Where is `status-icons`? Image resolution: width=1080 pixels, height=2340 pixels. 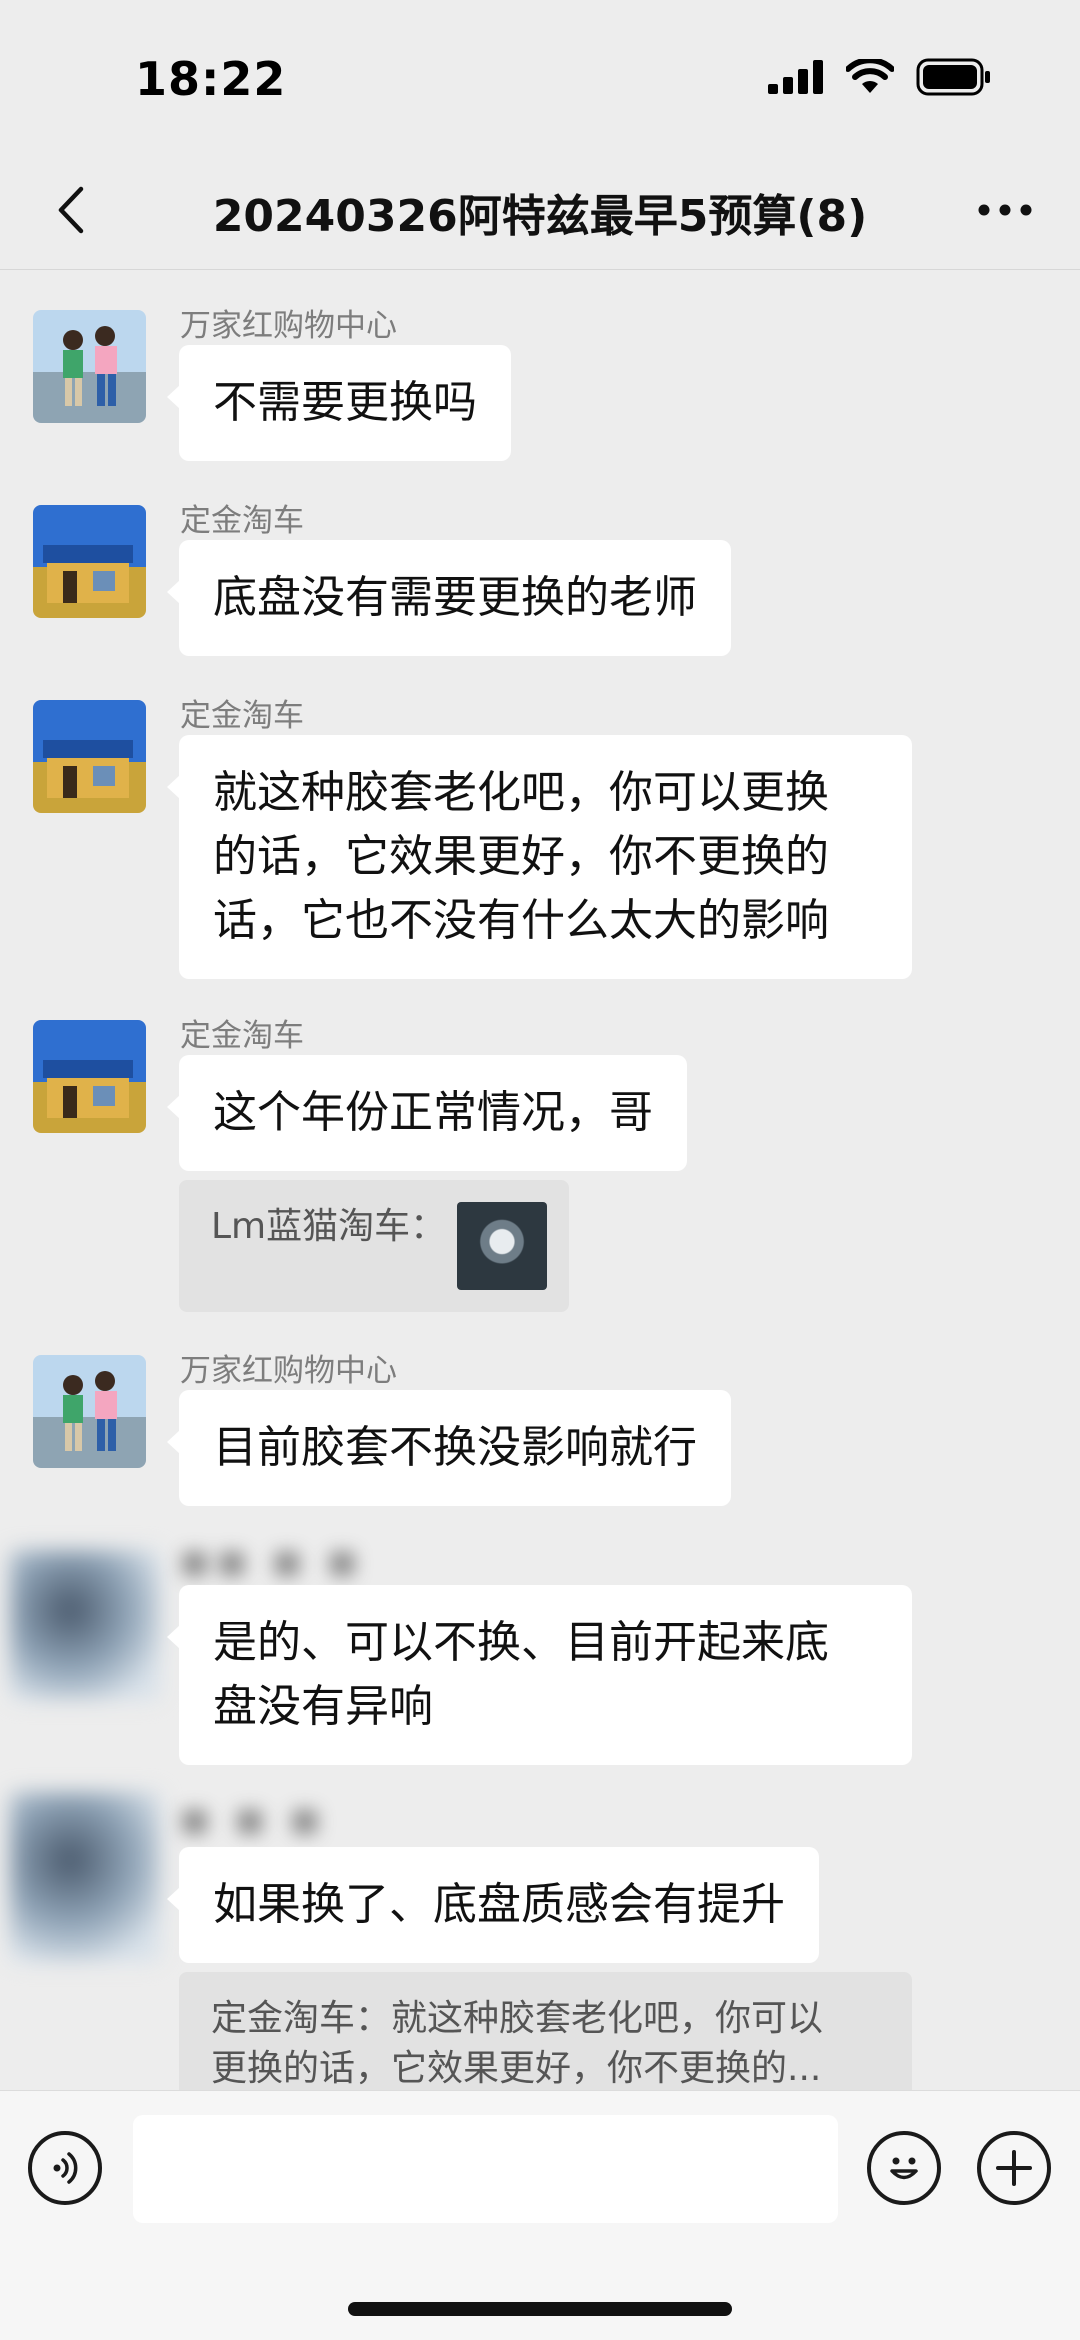
status-icons is located at coordinates (880, 77).